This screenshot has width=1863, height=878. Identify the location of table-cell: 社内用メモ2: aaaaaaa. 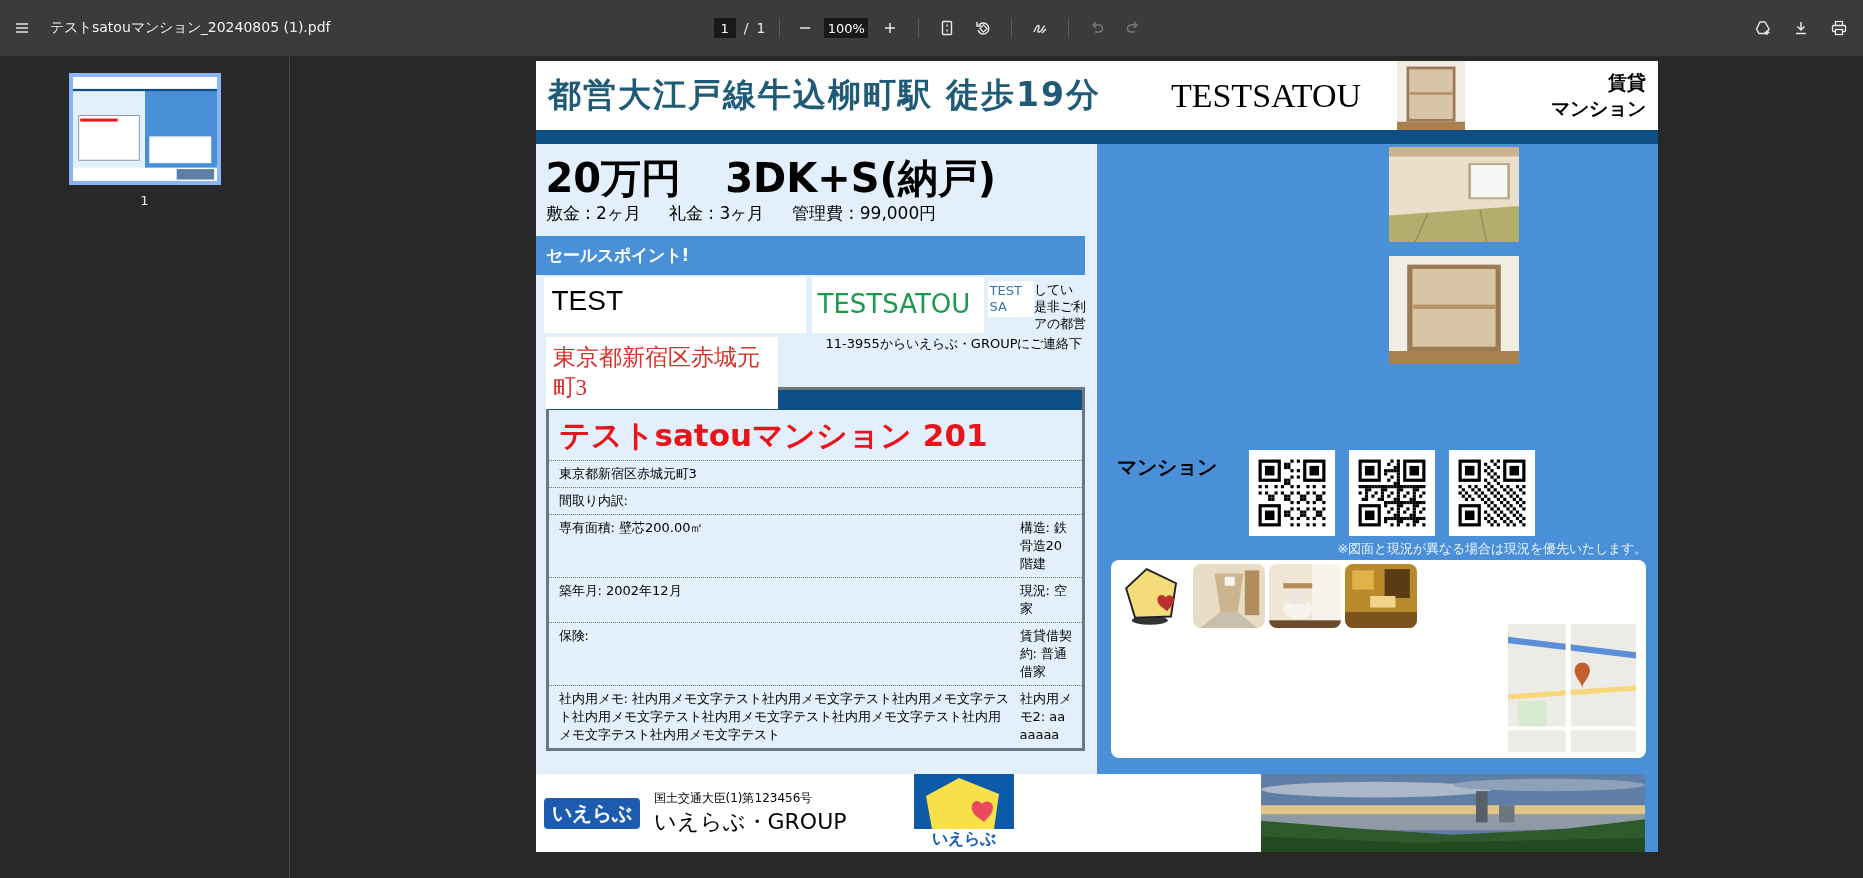
(1045, 717).